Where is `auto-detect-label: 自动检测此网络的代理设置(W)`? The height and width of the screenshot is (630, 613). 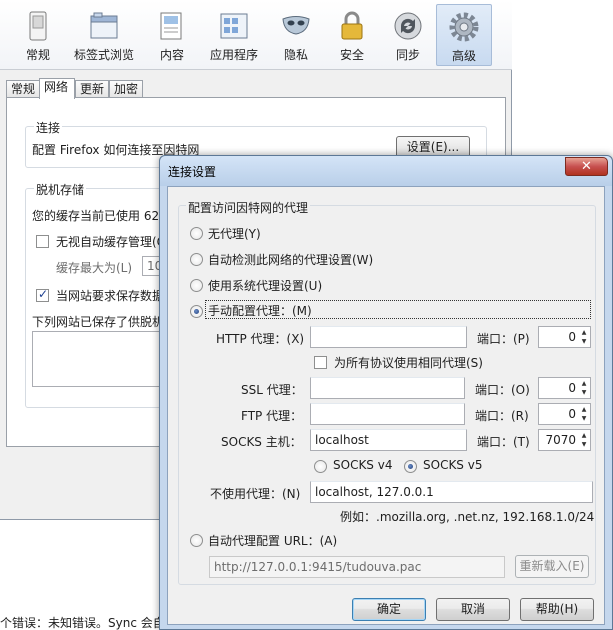 auto-detect-label: 自动检测此网络的代理设置(W) is located at coordinates (291, 260).